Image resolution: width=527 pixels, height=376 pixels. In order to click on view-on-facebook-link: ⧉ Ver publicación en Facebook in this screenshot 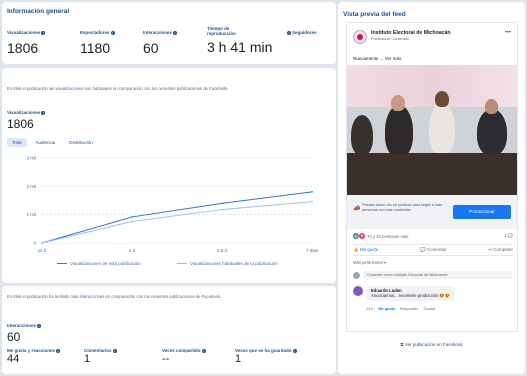, I will do `click(431, 344)`.